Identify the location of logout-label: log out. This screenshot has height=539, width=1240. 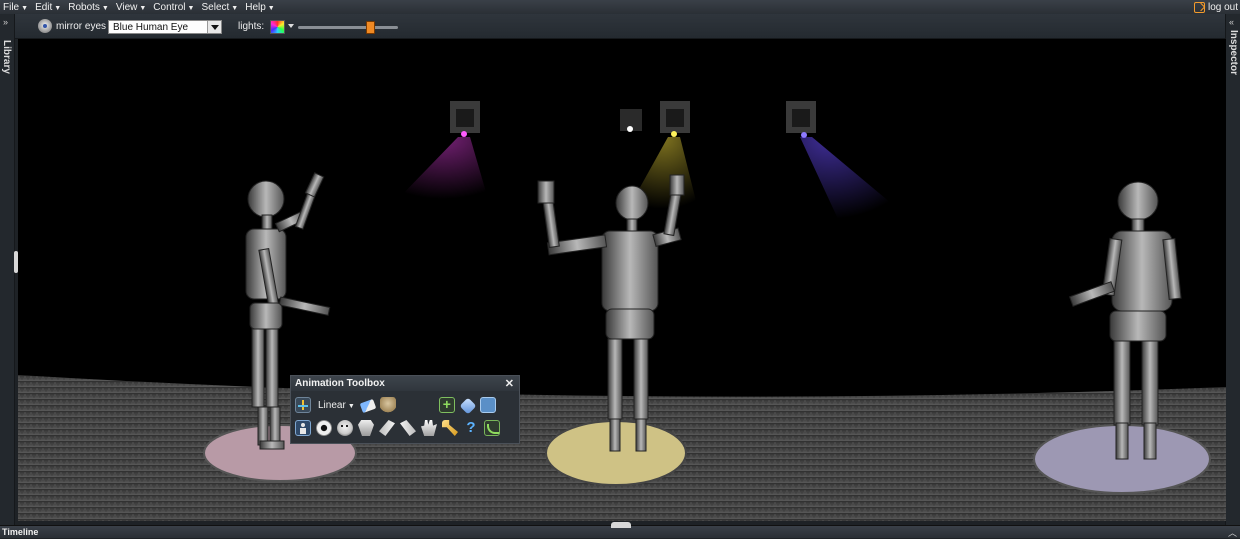
(1222, 7).